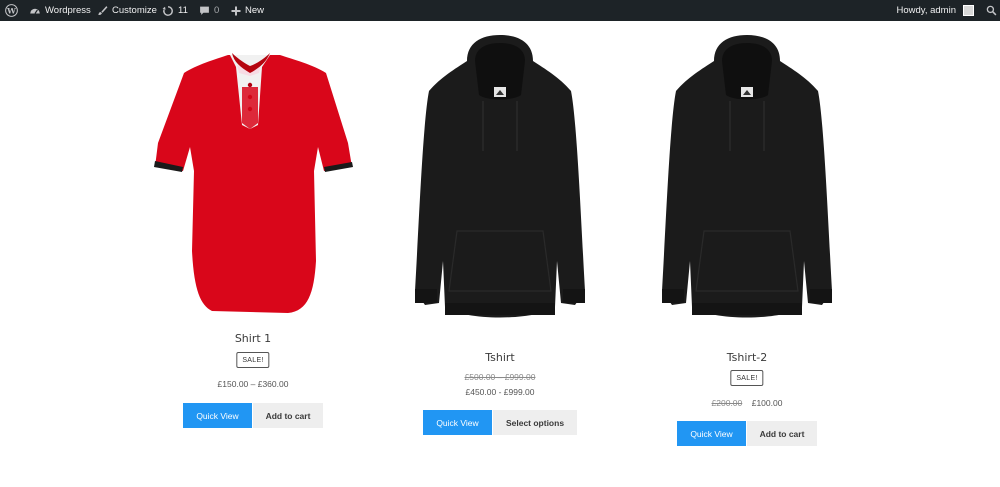 The width and height of the screenshot is (1000, 487). I want to click on sale-price: £450.00 - £999.00, so click(500, 392).